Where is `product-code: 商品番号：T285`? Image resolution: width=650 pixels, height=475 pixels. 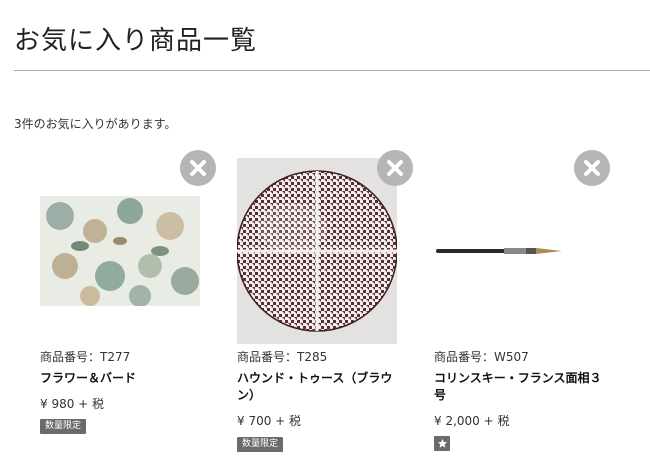
product-code: 商品番号：T285 is located at coordinates (282, 357).